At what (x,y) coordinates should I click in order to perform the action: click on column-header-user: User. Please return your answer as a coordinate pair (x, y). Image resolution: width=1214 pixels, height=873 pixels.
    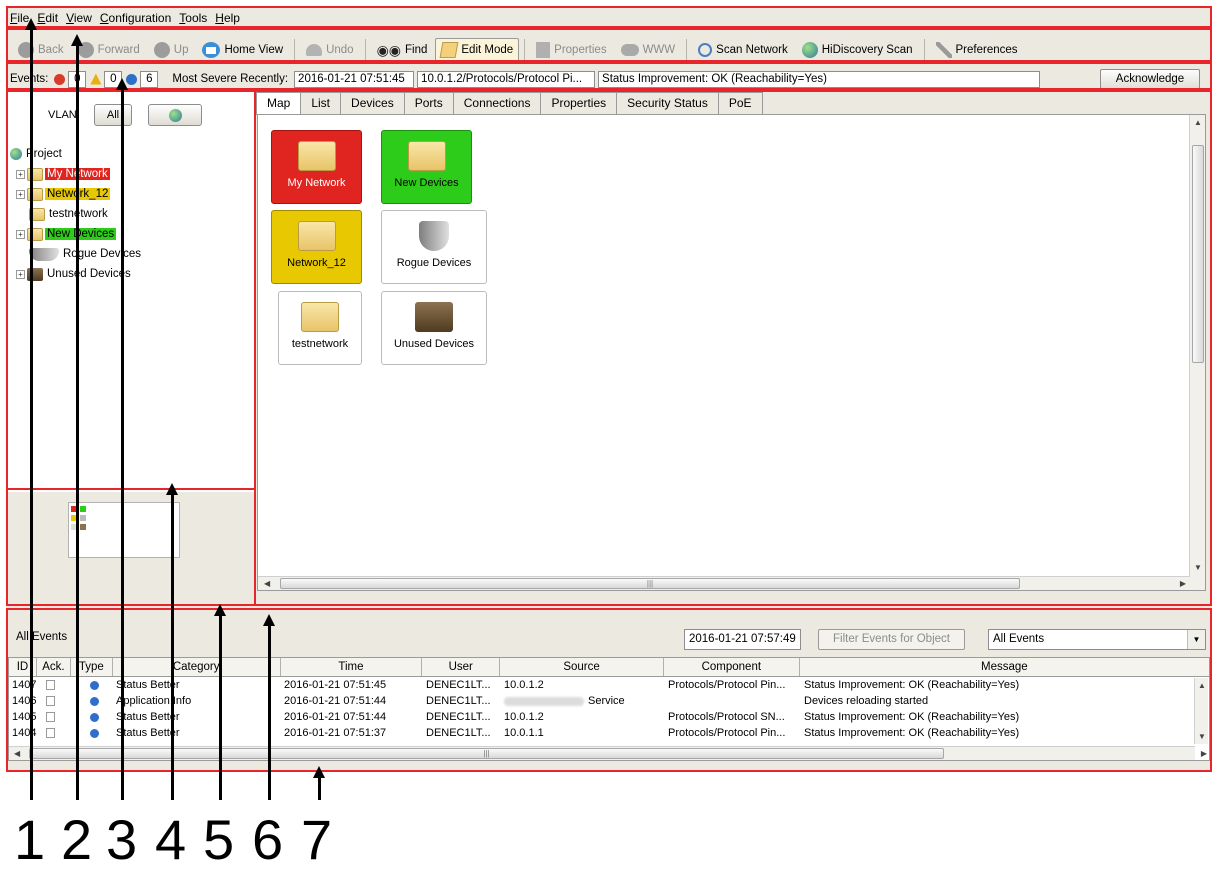
    Looking at the image, I should click on (461, 667).